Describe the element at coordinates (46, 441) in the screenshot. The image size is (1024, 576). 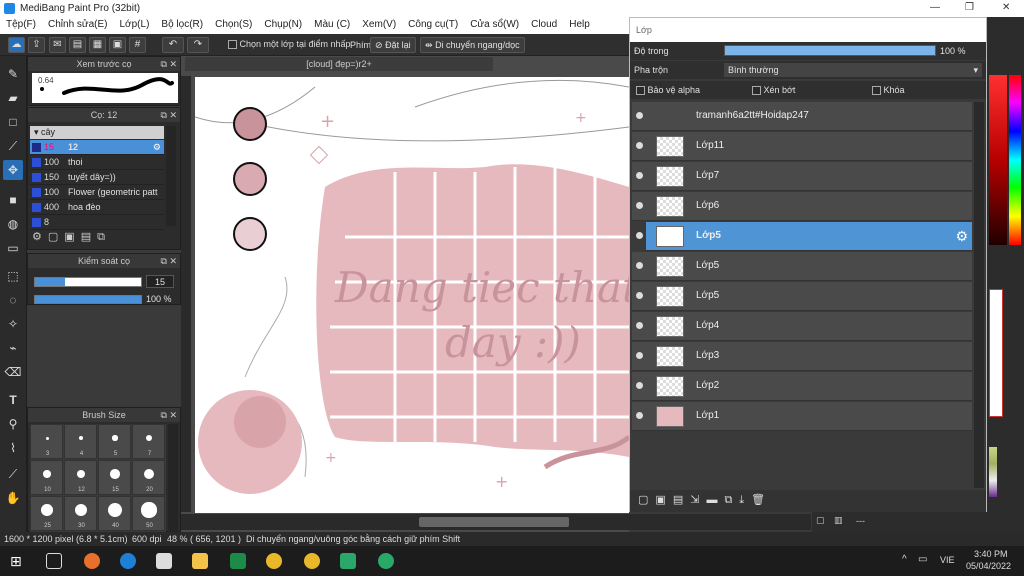
I see `brush-size-cell: 3` at that location.